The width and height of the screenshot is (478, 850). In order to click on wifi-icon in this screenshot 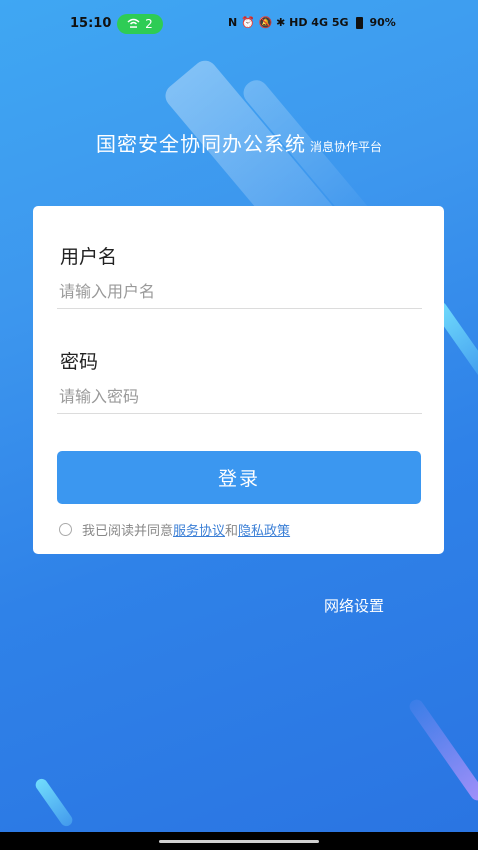, I will do `click(133, 24)`.